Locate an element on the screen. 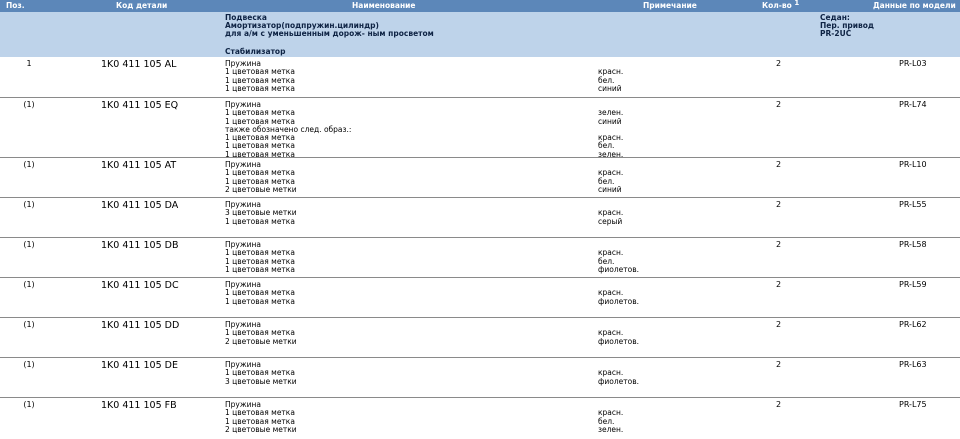 Image resolution: width=960 pixels, height=439 pixels. note-cell: красн. бел. зелен. is located at coordinates (610, 417).